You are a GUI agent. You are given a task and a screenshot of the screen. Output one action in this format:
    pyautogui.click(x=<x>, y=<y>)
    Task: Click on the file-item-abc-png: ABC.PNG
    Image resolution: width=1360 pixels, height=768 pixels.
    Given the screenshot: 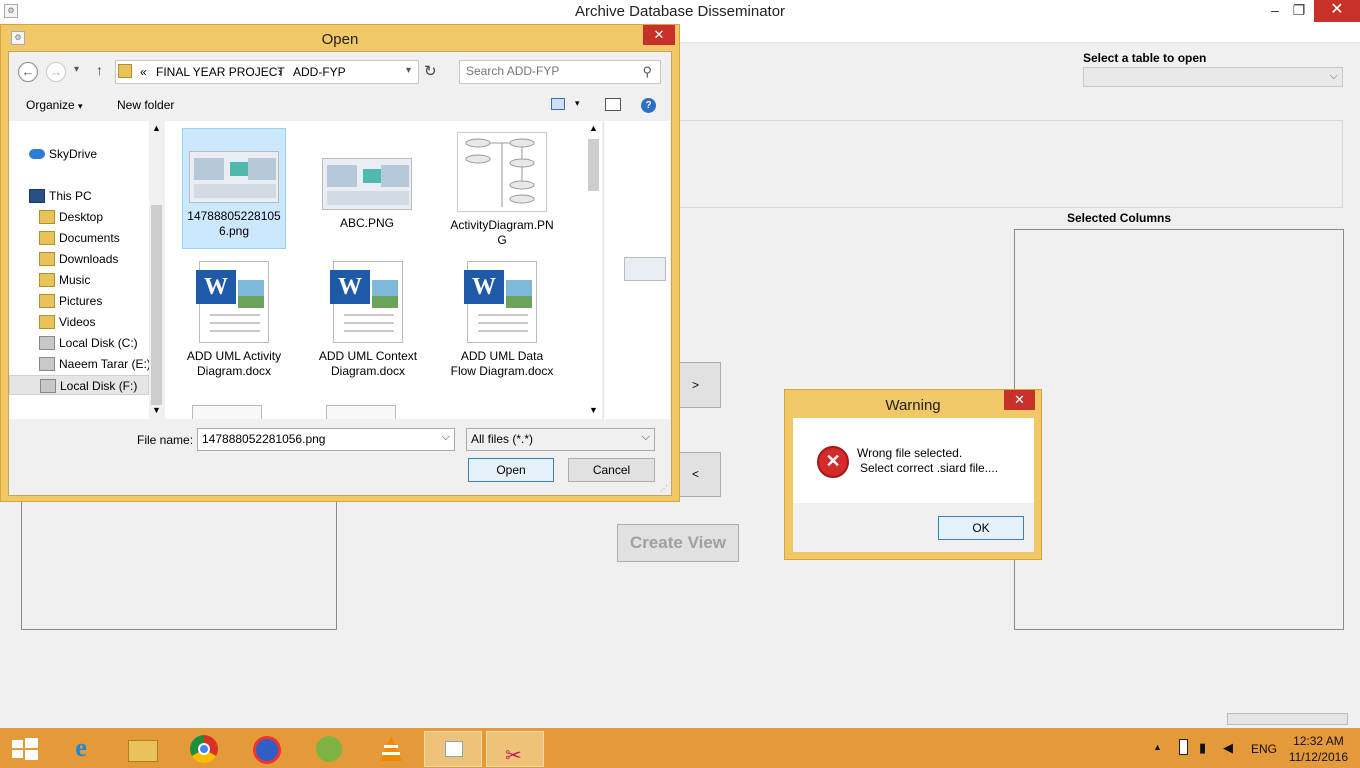 What is the action you would take?
    pyautogui.click(x=367, y=188)
    